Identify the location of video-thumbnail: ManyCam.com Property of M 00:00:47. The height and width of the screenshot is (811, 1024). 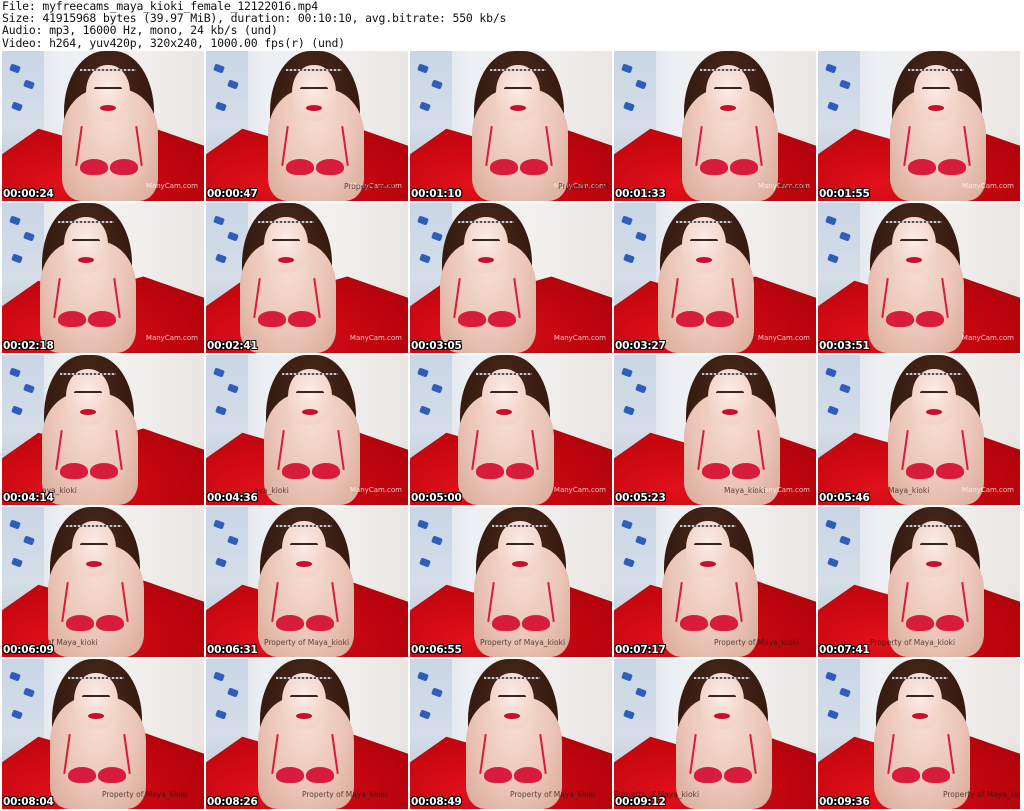
(307, 126).